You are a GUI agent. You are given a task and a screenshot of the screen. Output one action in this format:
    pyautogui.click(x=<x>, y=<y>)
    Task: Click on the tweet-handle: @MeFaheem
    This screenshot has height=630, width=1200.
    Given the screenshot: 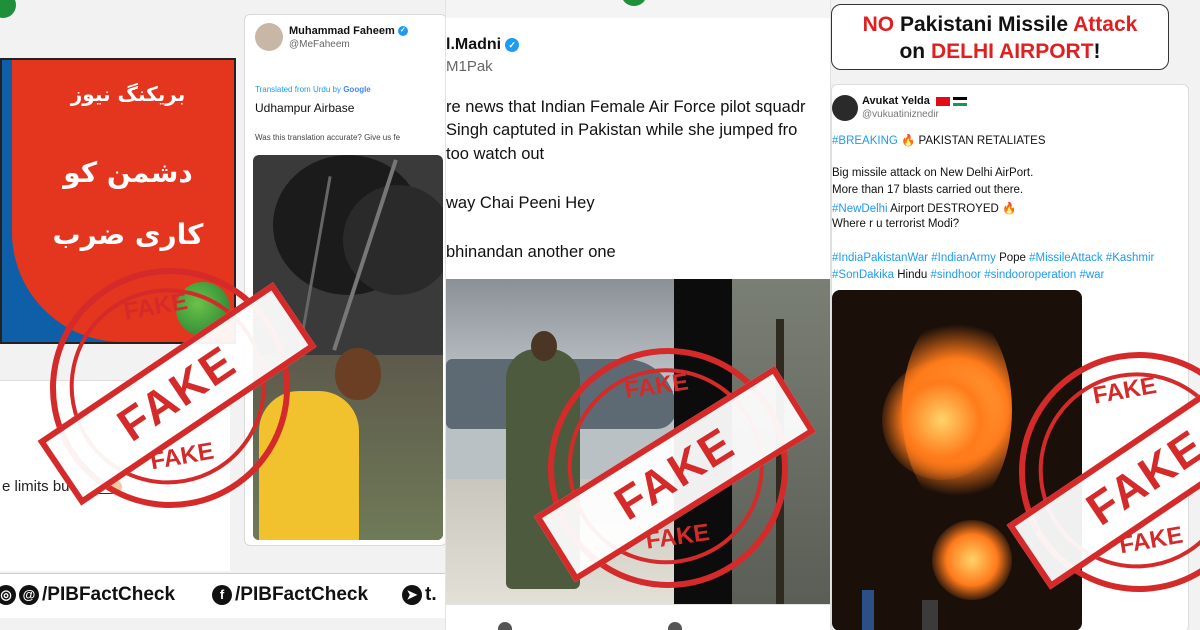 What is the action you would take?
    pyautogui.click(x=319, y=44)
    